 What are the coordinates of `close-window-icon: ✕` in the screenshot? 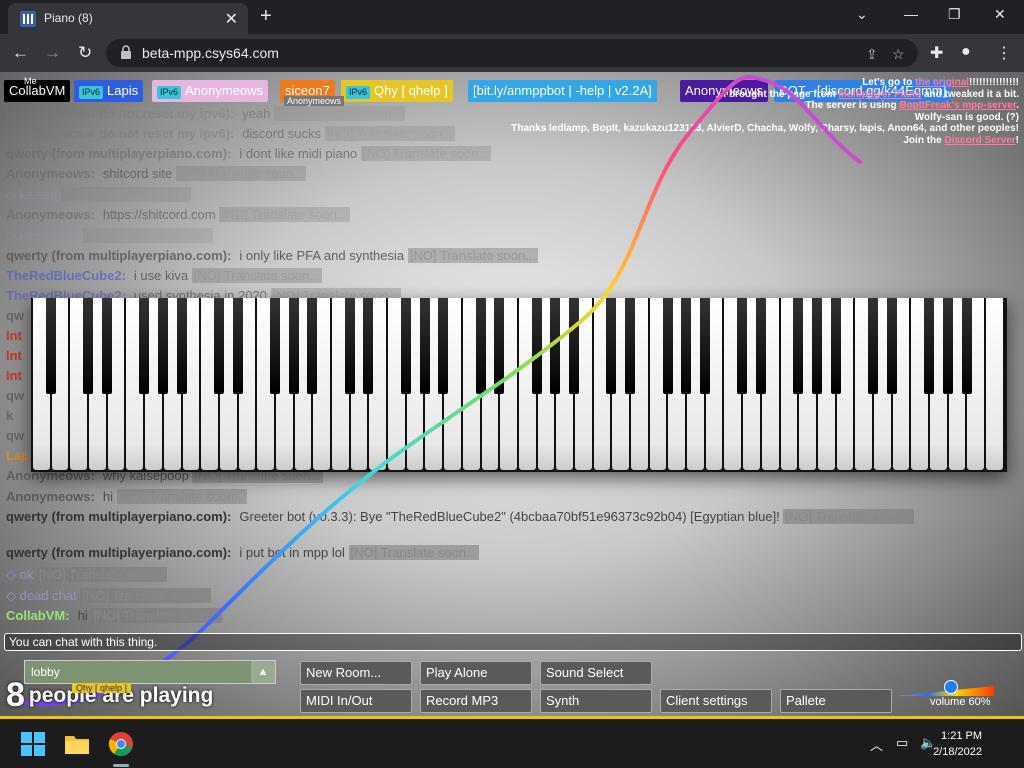 It's located at (1000, 14).